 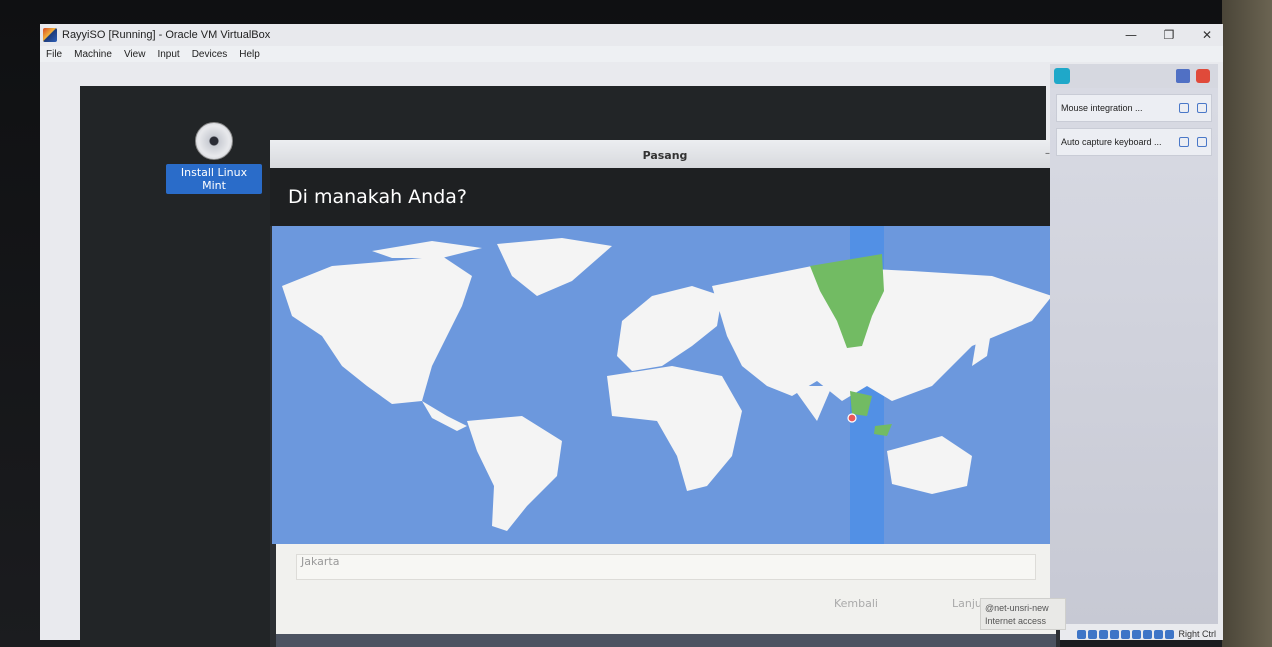 What do you see at coordinates (378, 197) in the screenshot?
I see `page-title: Di manakah Anda?` at bounding box center [378, 197].